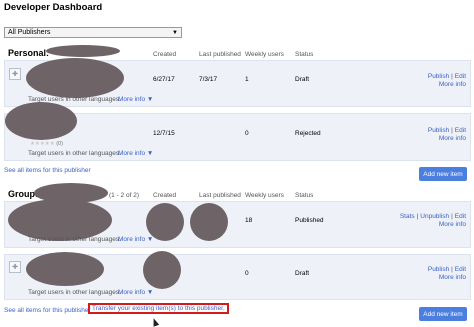 The width and height of the screenshot is (474, 327). What do you see at coordinates (309, 220) in the screenshot?
I see `item-status: Published` at bounding box center [309, 220].